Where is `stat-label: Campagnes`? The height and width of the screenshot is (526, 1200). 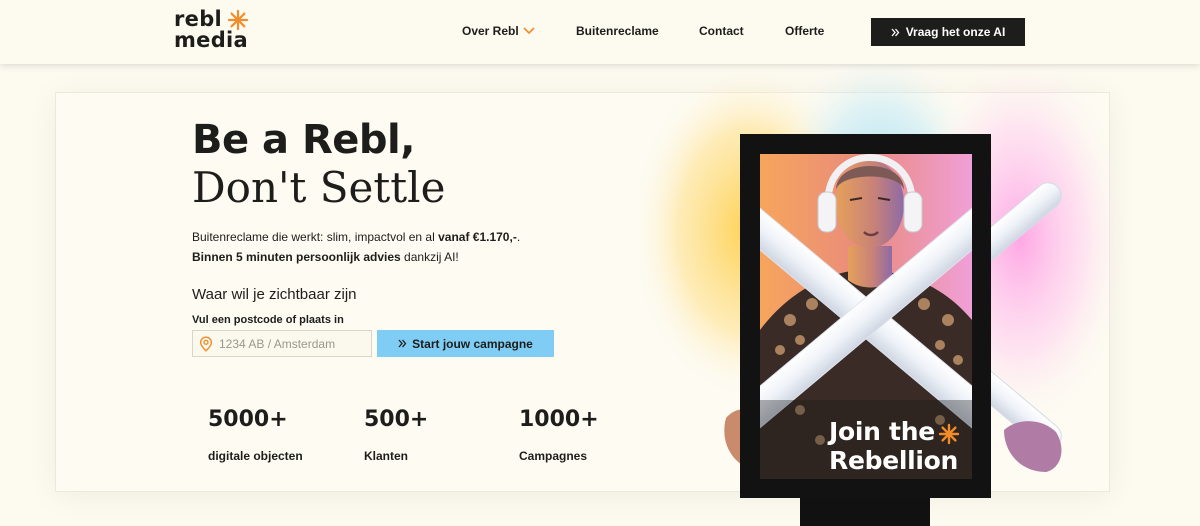
stat-label: Campagnes is located at coordinates (553, 456).